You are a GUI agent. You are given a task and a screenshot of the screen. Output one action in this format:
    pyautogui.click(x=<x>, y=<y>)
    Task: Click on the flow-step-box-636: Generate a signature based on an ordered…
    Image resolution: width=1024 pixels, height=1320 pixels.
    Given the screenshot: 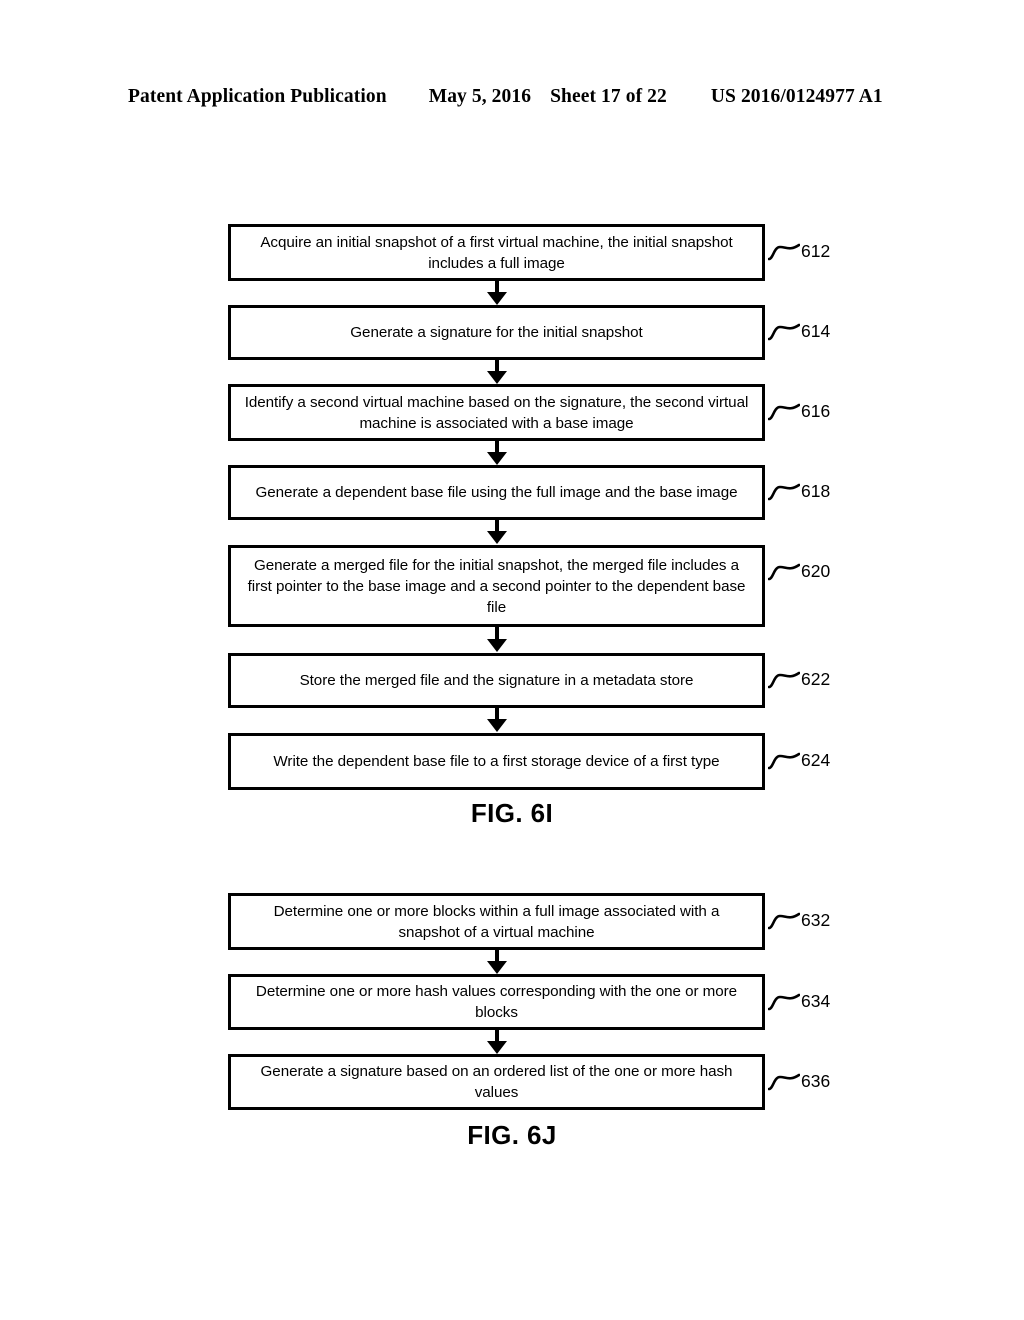 What is the action you would take?
    pyautogui.click(x=496, y=1082)
    